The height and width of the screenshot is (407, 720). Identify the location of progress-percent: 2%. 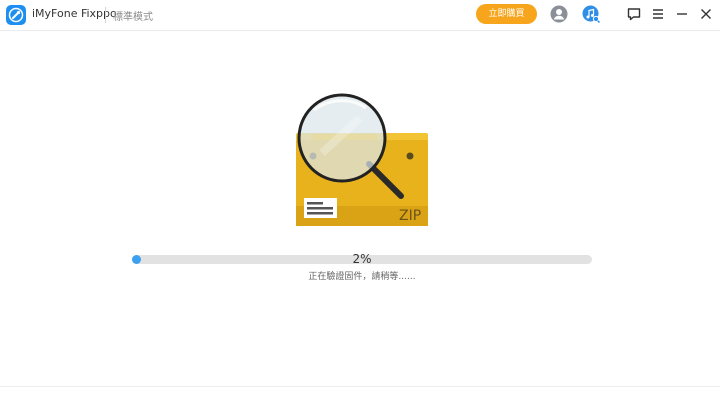
(362, 259).